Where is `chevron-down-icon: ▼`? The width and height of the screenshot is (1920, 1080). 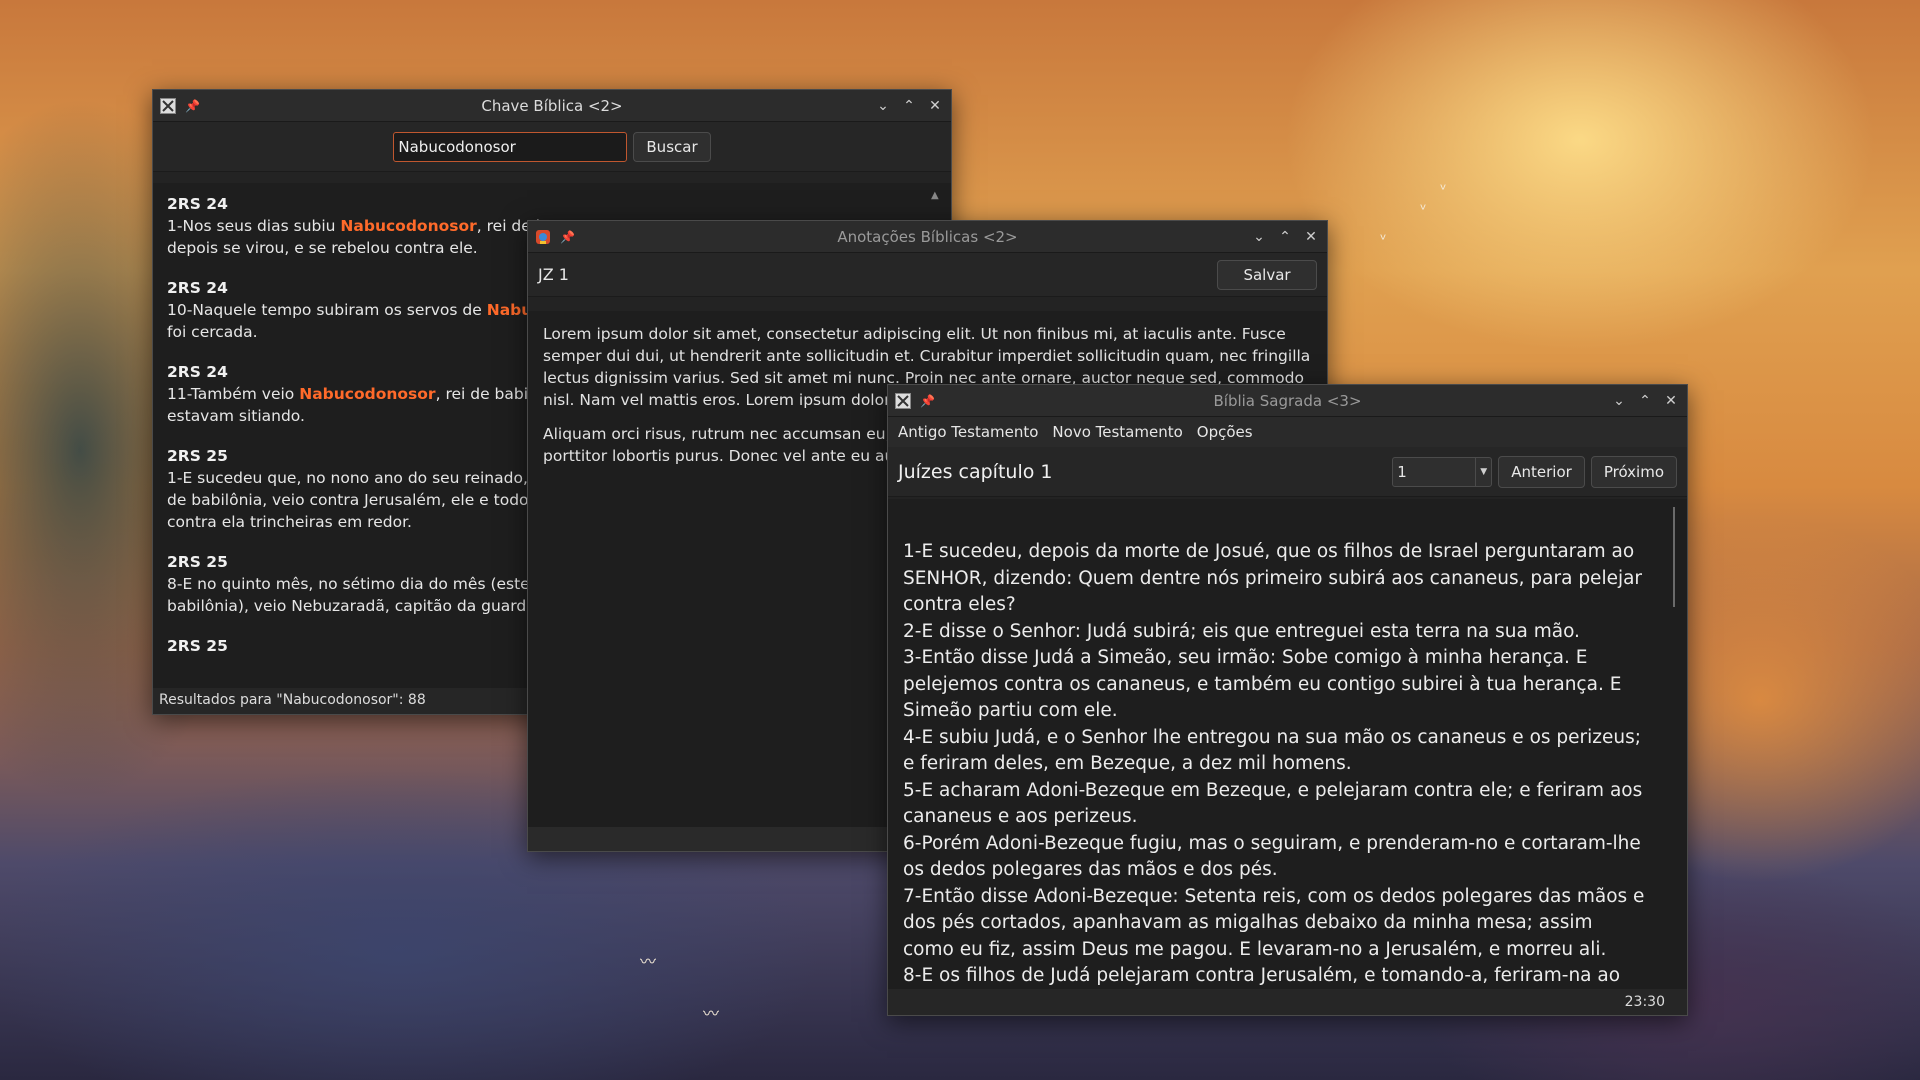 chevron-down-icon: ▼ is located at coordinates (1483, 471).